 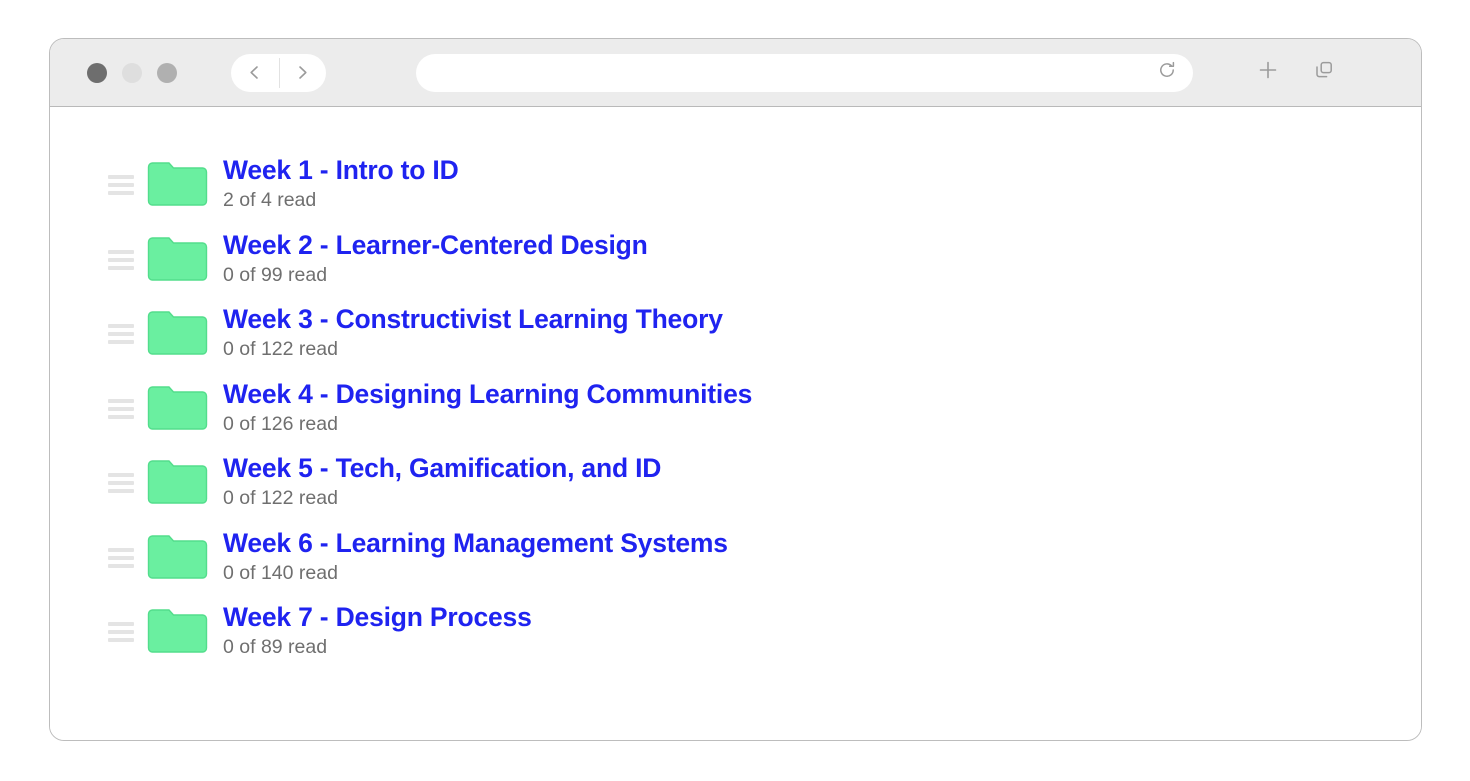 I want to click on folder-text: Week 7 - Design Process 0 of 89 read, so click(x=822, y=630).